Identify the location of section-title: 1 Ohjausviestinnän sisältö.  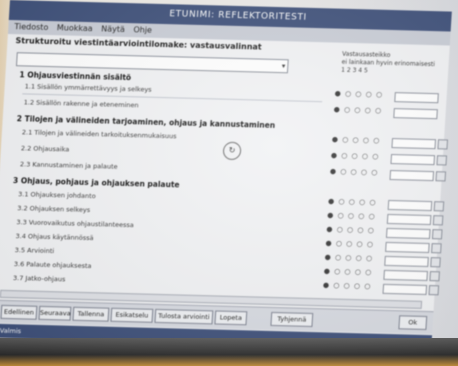
(75, 76).